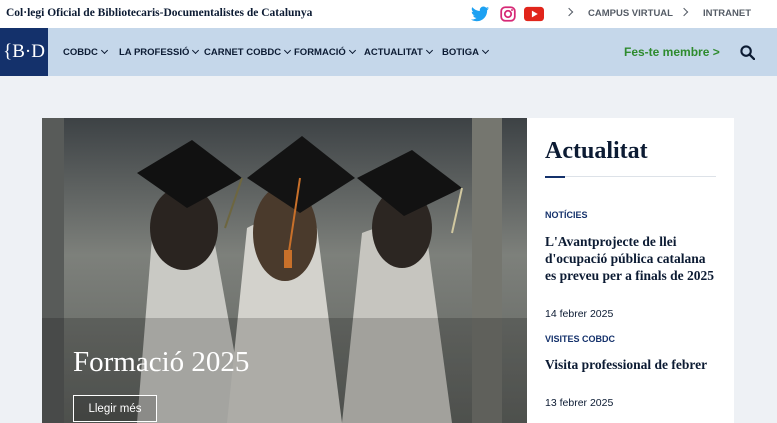 The width and height of the screenshot is (777, 423). I want to click on twitter-icon, so click(480, 14).